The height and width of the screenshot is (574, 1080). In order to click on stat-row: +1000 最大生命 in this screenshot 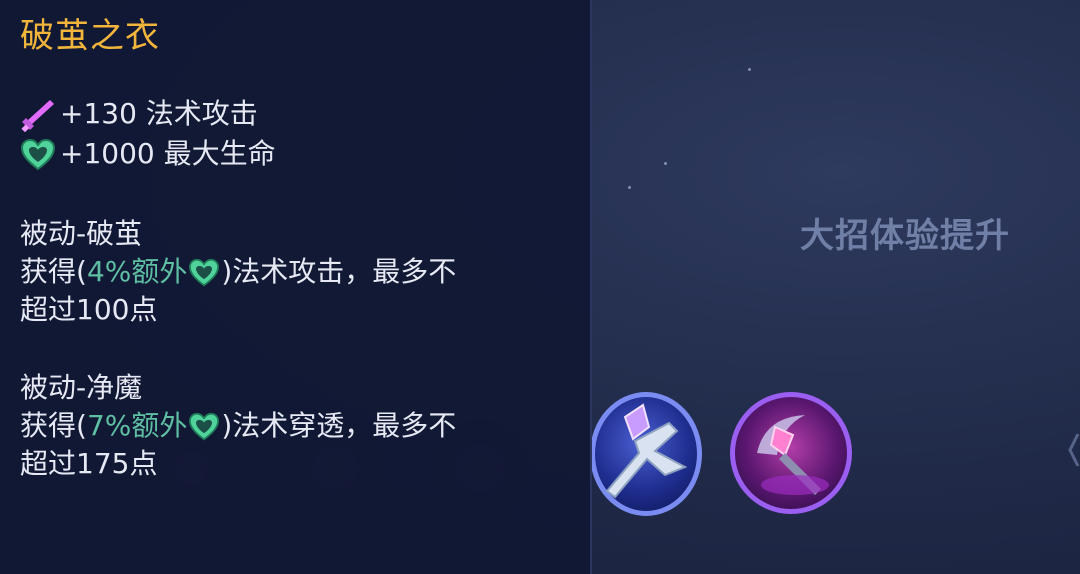, I will do `click(148, 152)`.